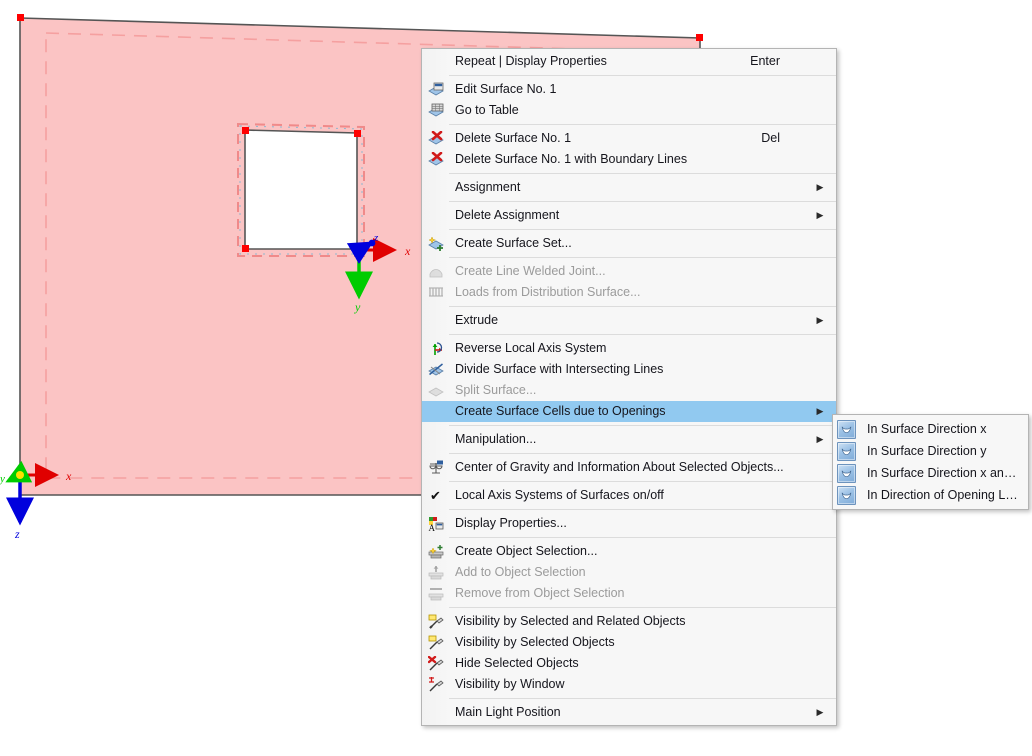 The height and width of the screenshot is (756, 1032). I want to click on submenu-item-label: In Direction of Opening Lines, so click(943, 495).